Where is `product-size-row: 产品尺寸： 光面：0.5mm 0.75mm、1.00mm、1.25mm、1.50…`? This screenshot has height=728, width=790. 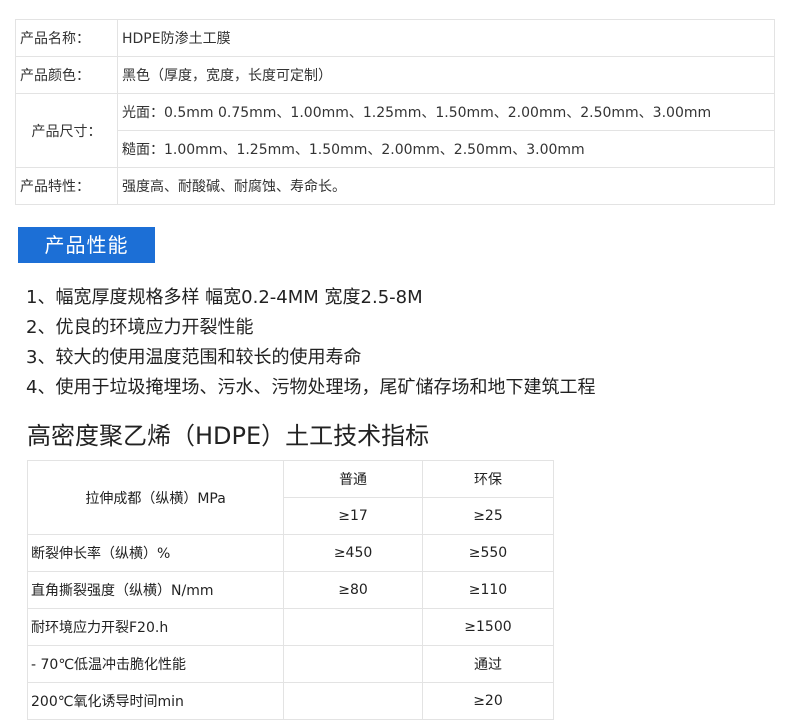 product-size-row: 产品尺寸： 光面：0.5mm 0.75mm、1.00mm、1.25mm、1.50… is located at coordinates (395, 130).